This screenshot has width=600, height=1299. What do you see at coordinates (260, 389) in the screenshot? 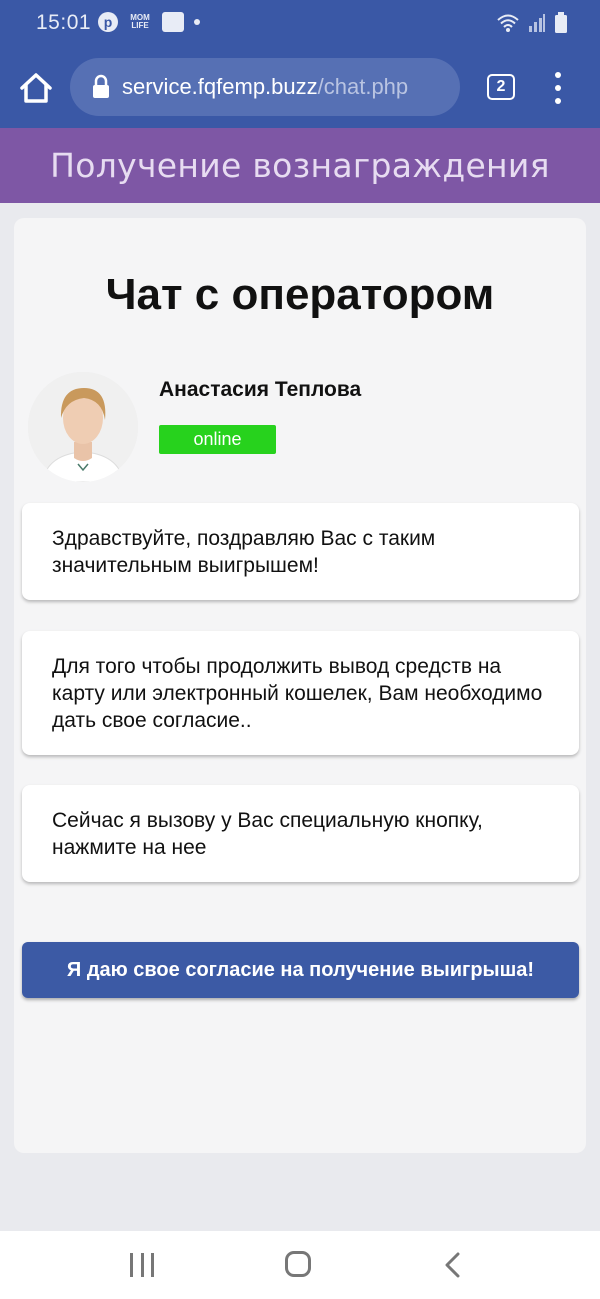
I see `operator-name: Анастасия Теплова` at bounding box center [260, 389].